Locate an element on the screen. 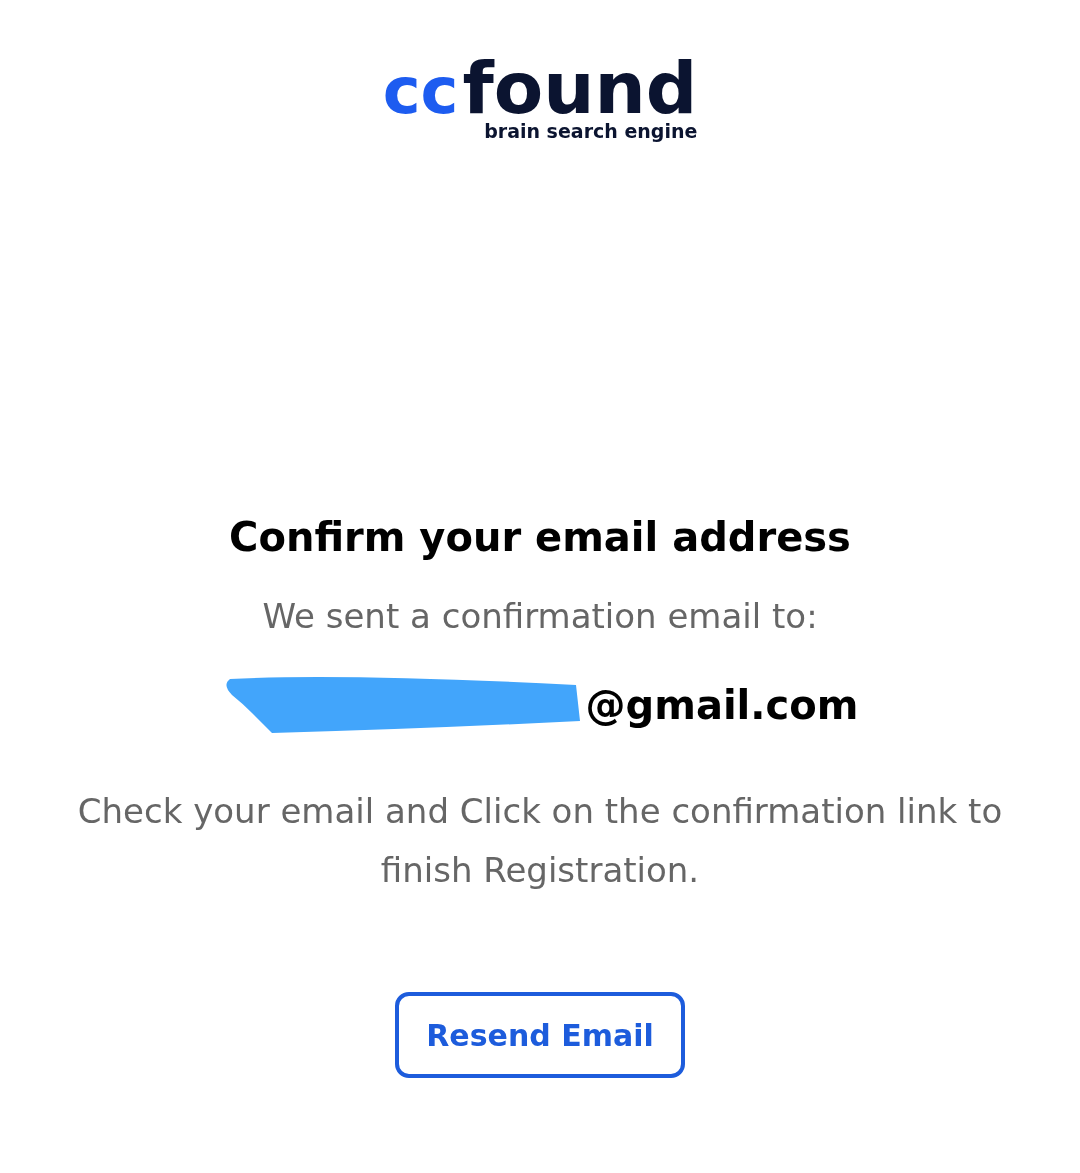 The height and width of the screenshot is (1173, 1080). resend-email-button: Resend Email is located at coordinates (540, 1035).